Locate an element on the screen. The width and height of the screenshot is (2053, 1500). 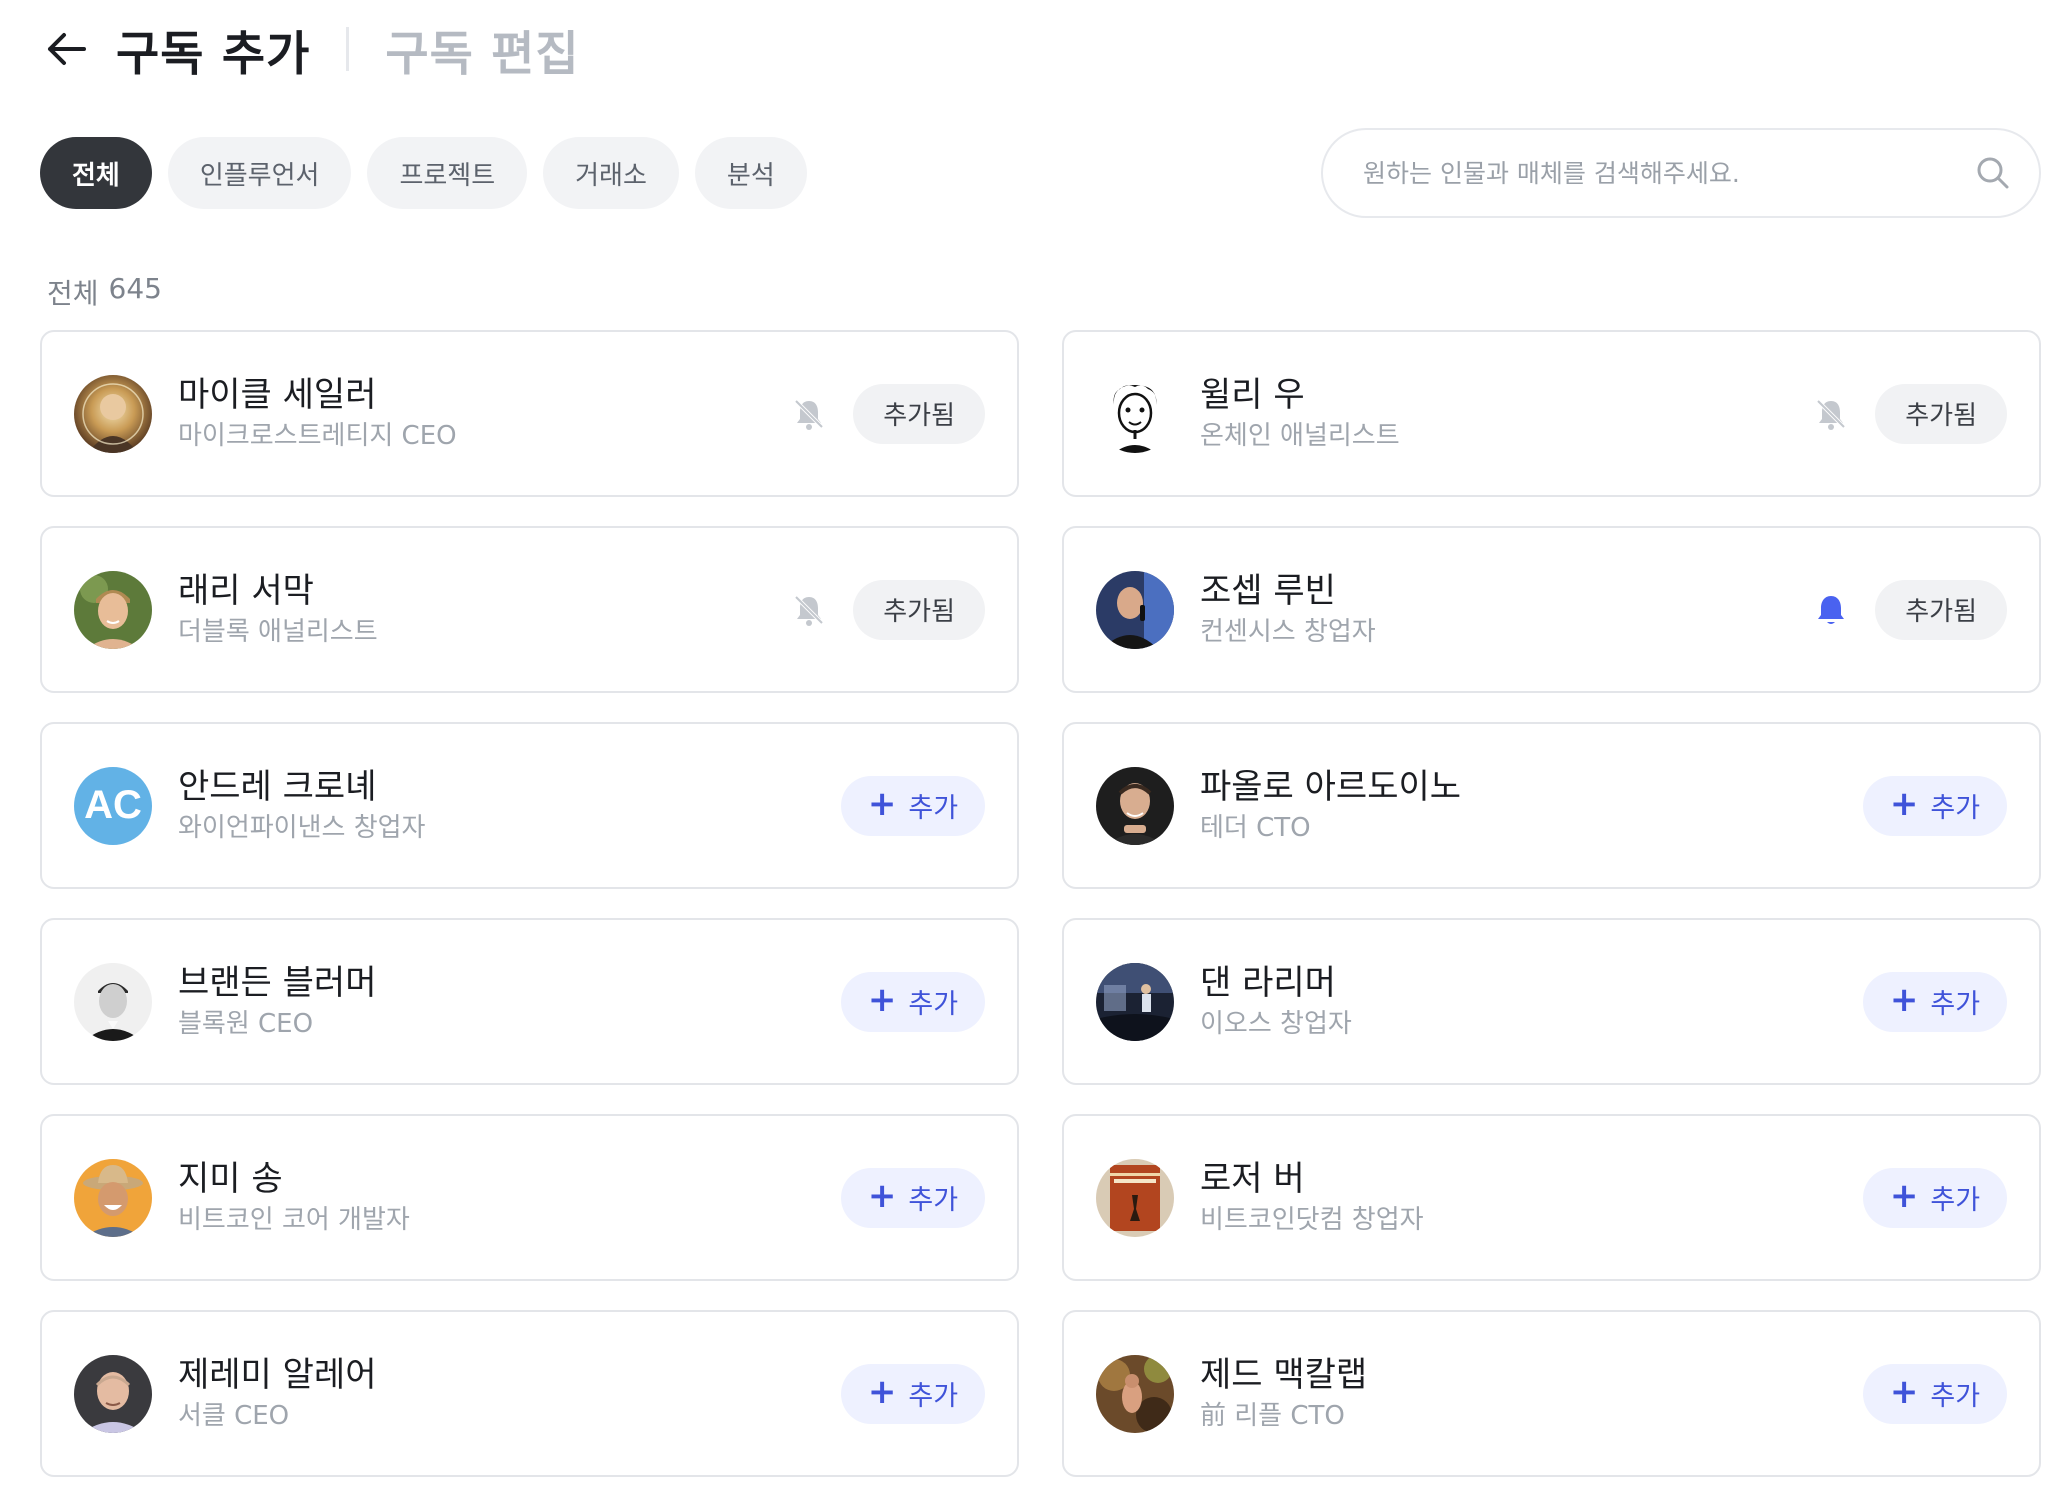
profile-role: 마이크로스트레티지 CEO is located at coordinates (317, 435).